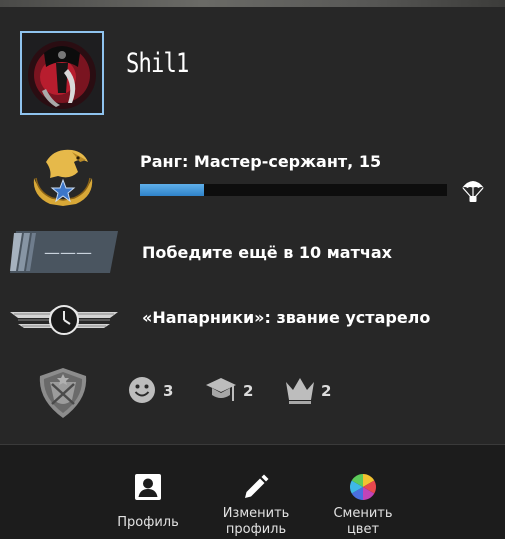  What do you see at coordinates (256, 521) in the screenshot?
I see `edit-profile-label: Изменить профиль` at bounding box center [256, 521].